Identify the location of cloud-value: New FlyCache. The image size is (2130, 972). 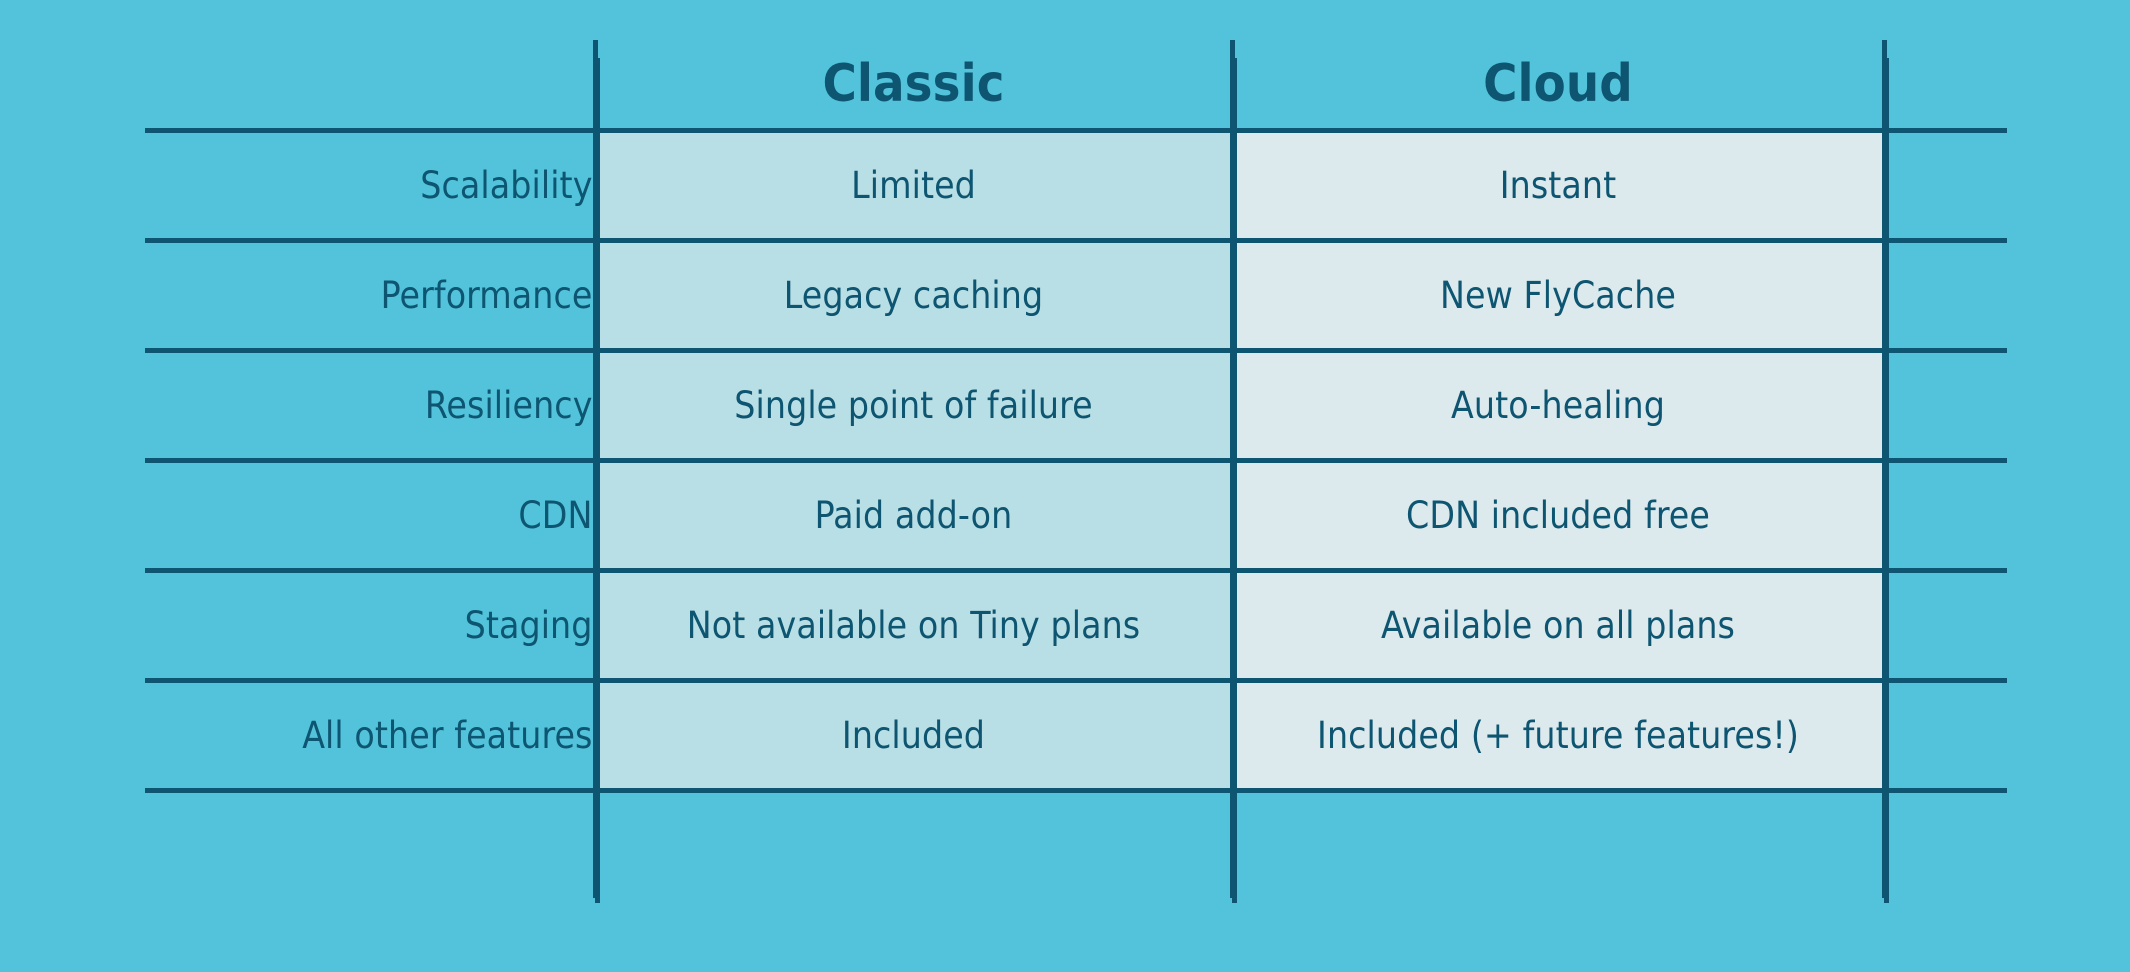
(1559, 294).